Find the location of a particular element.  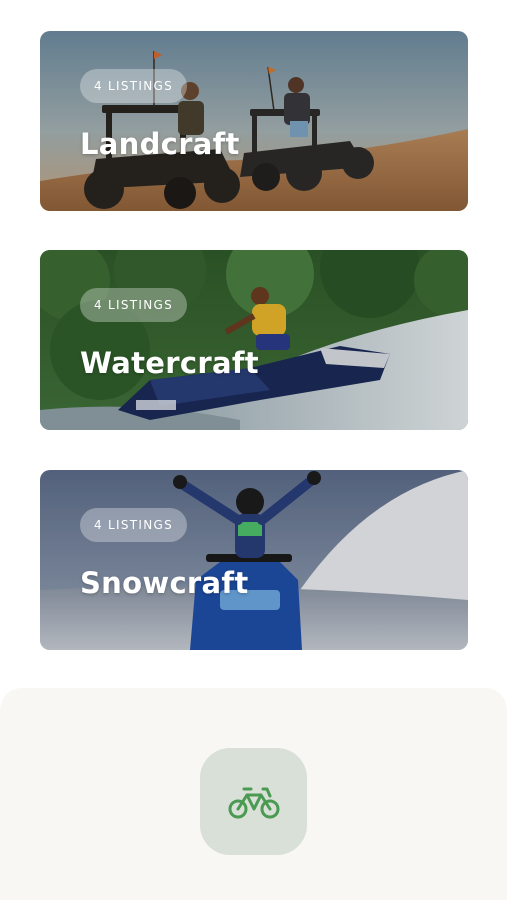

bicycle-category-button is located at coordinates (253, 801).